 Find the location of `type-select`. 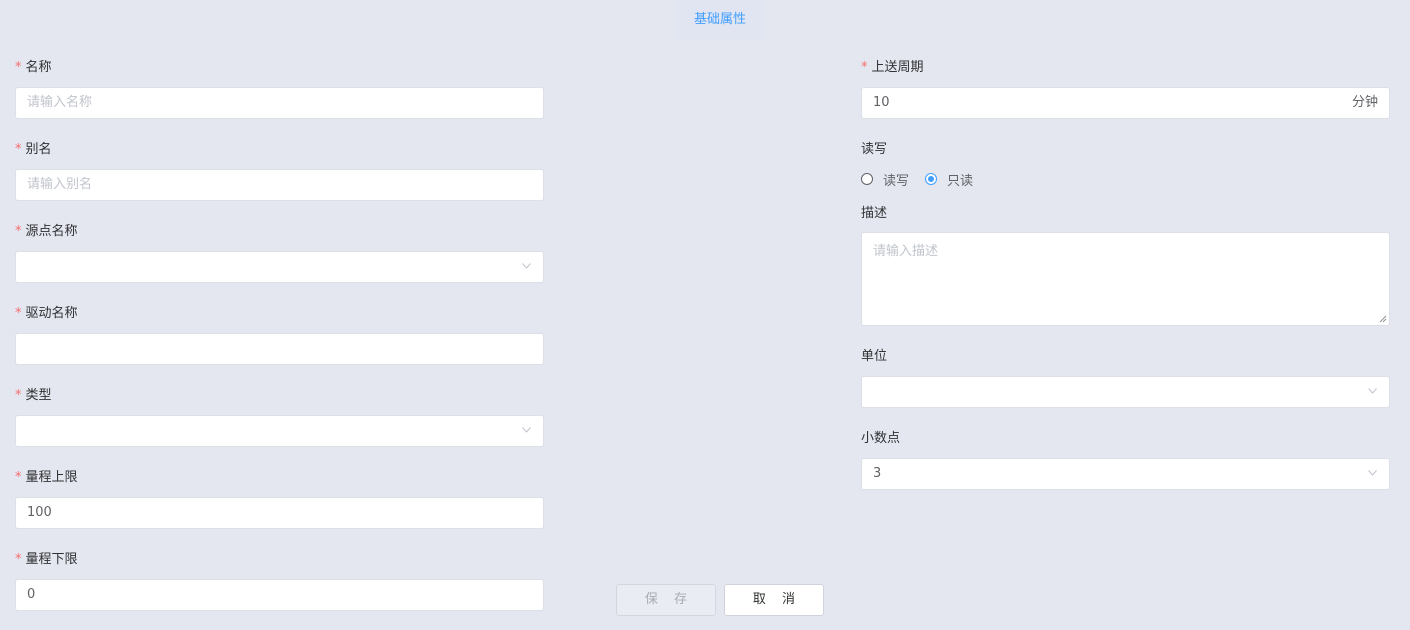

type-select is located at coordinates (279, 431).